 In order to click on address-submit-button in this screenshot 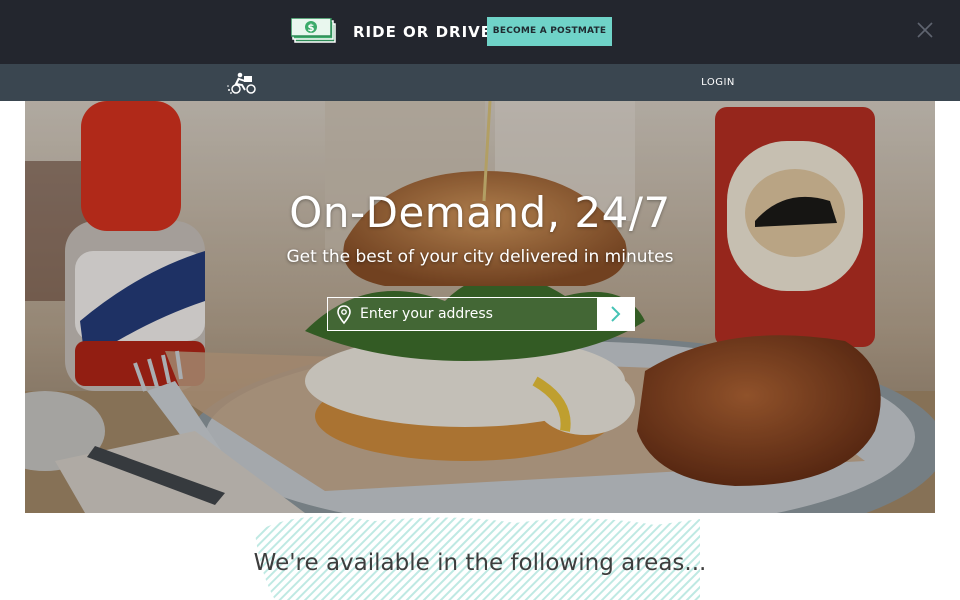, I will do `click(615, 314)`.